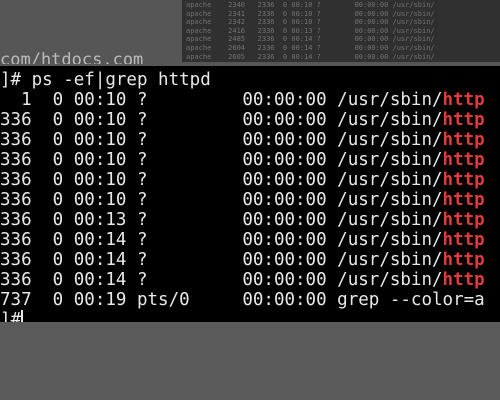  I want to click on typed-command: ps -ef|grep httpd, so click(116, 80).